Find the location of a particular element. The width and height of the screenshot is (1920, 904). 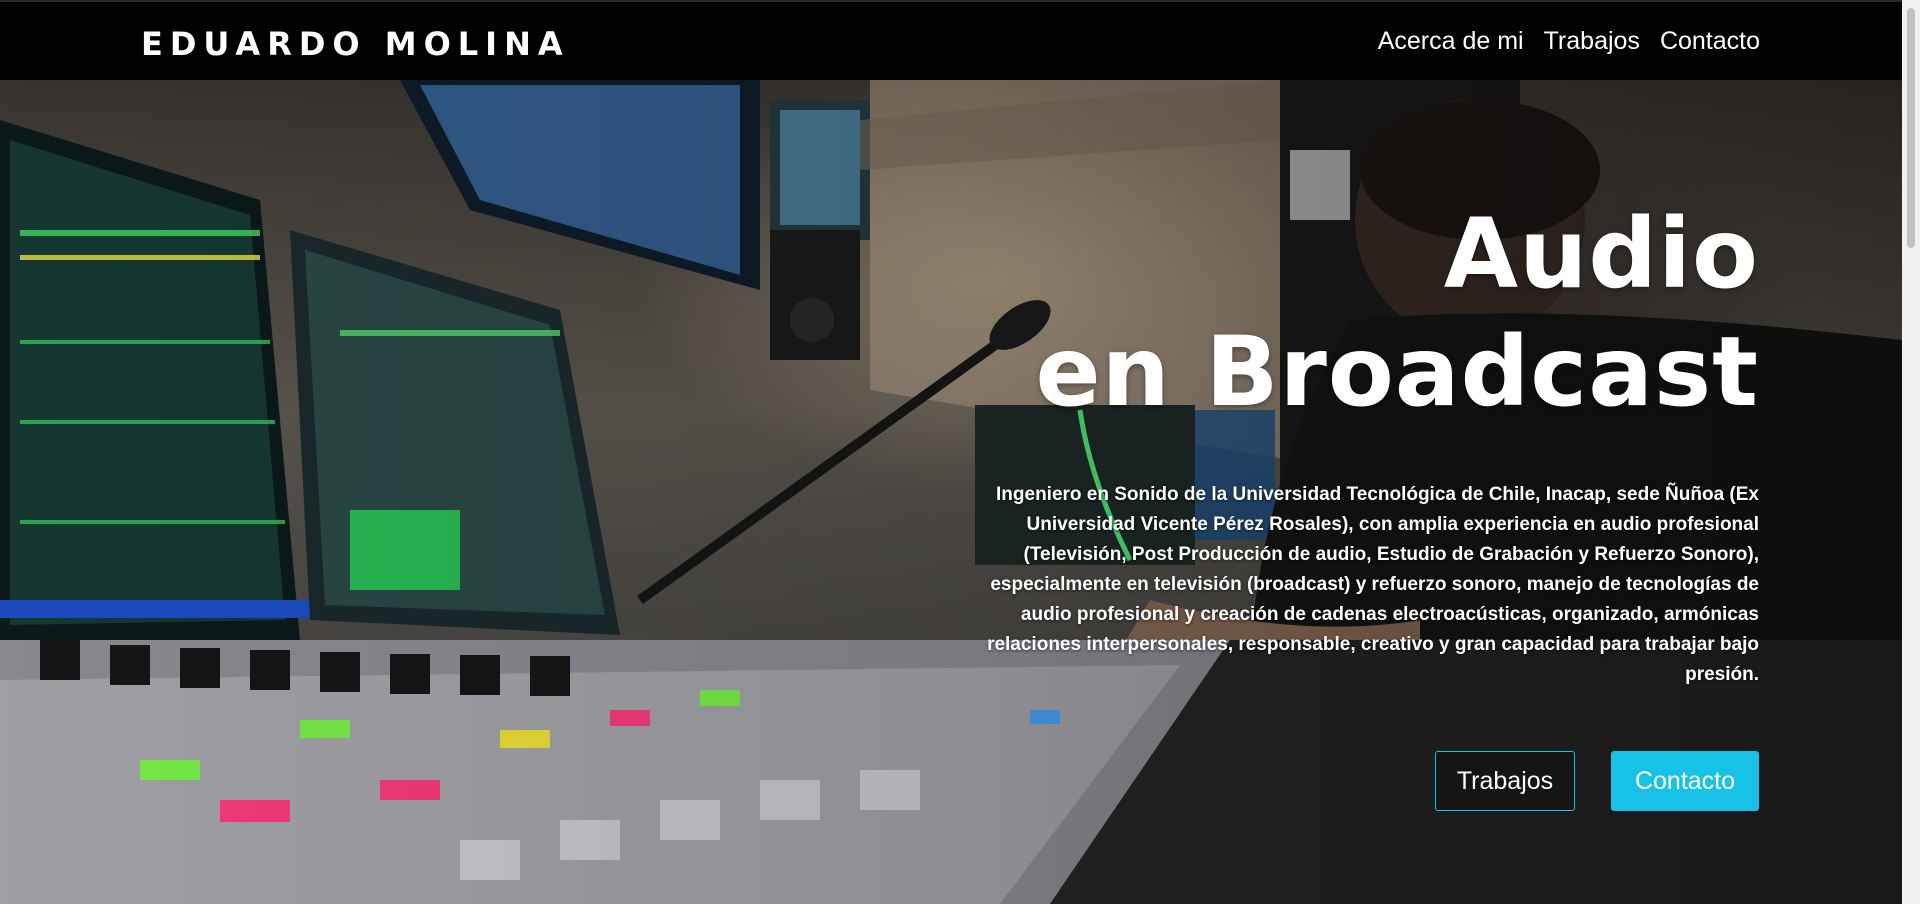

hero-title-line2: en Broadcast is located at coordinates (1397, 372).